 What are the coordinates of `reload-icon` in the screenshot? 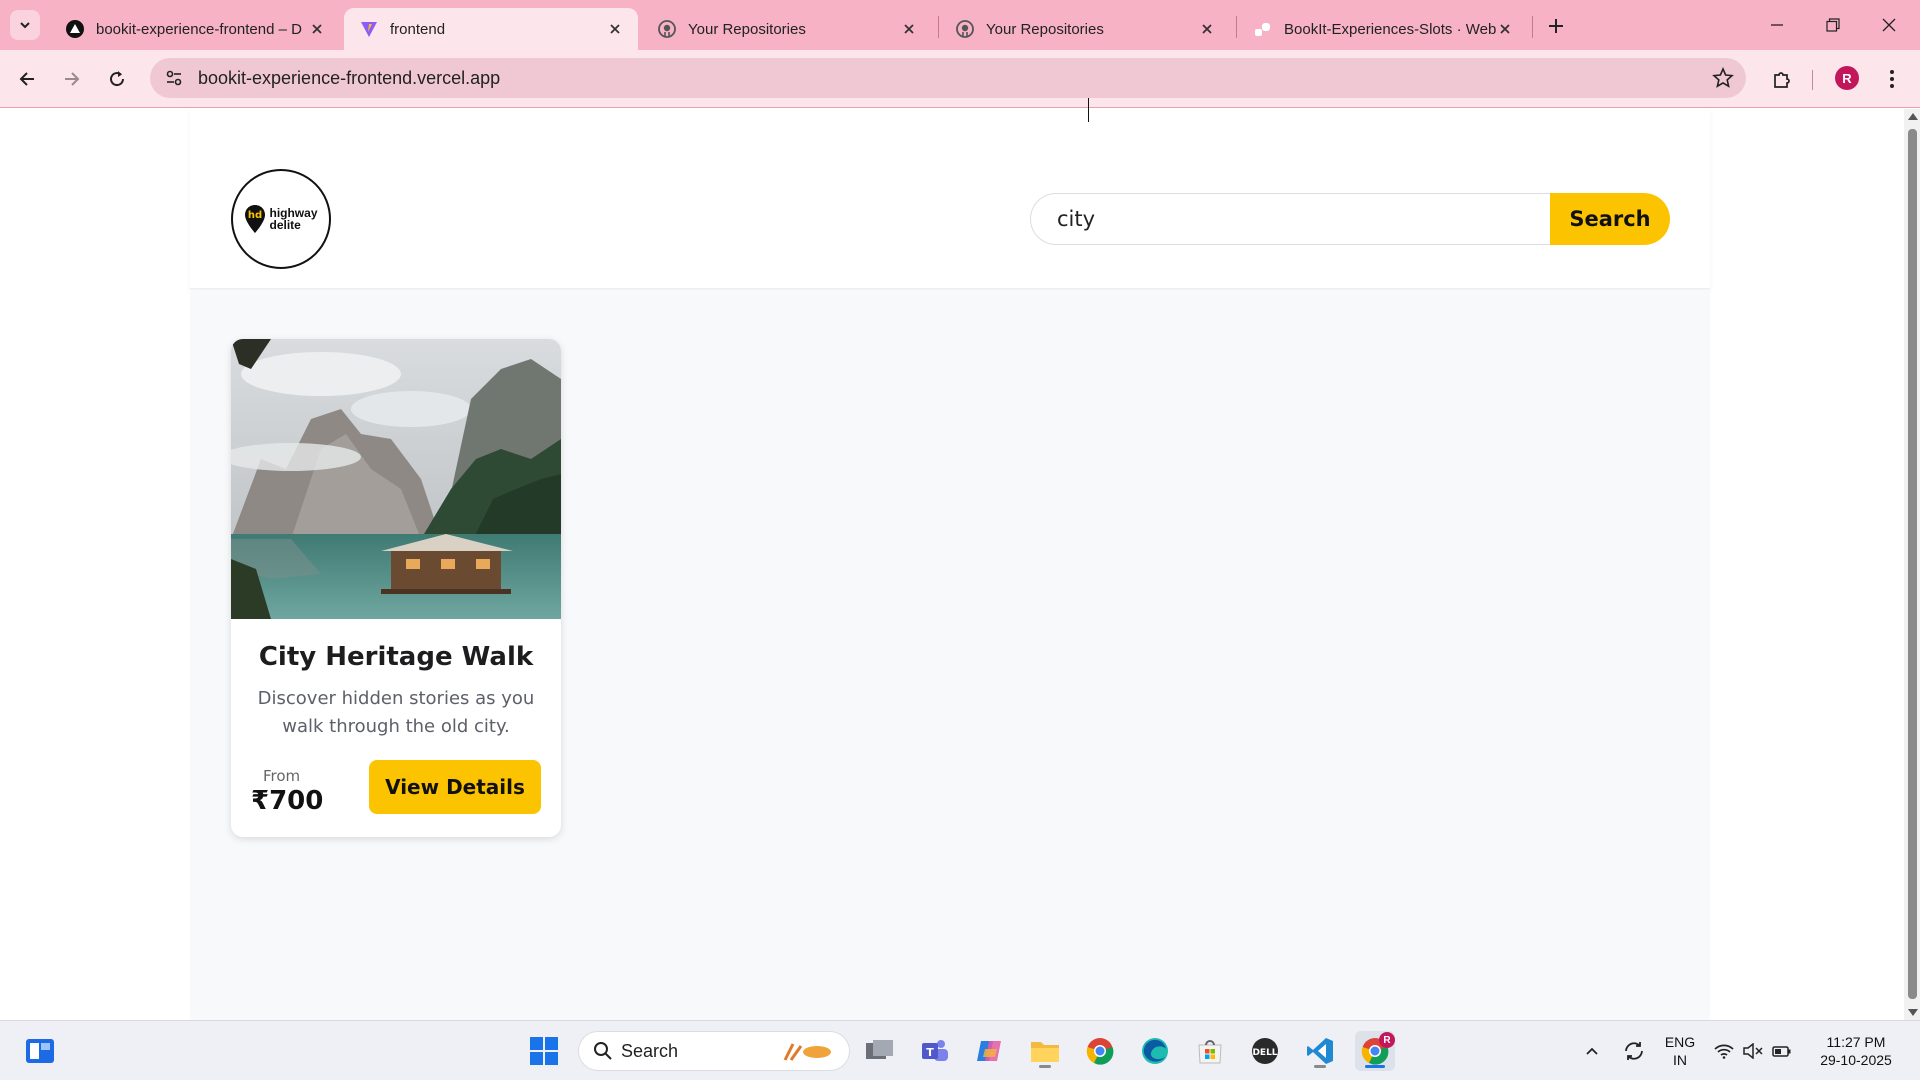 It's located at (117, 79).